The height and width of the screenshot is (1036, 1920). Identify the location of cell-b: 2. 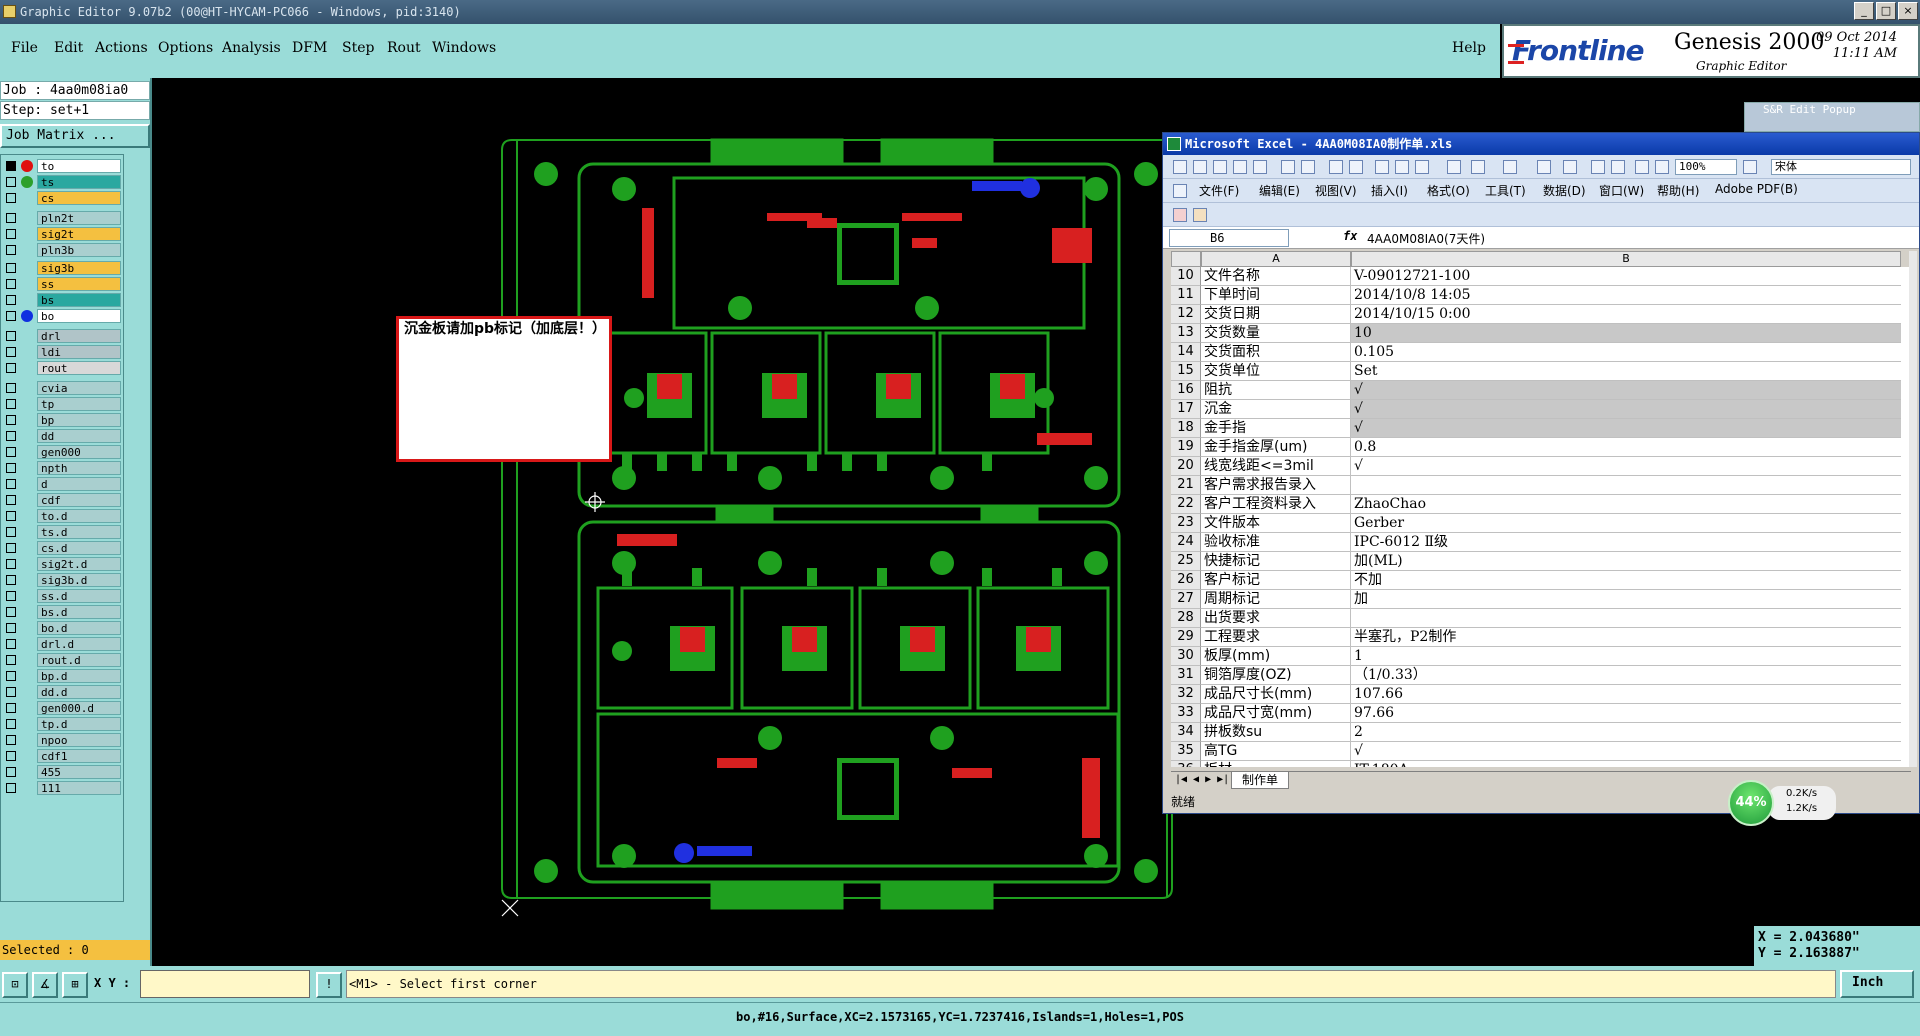
(1626, 732).